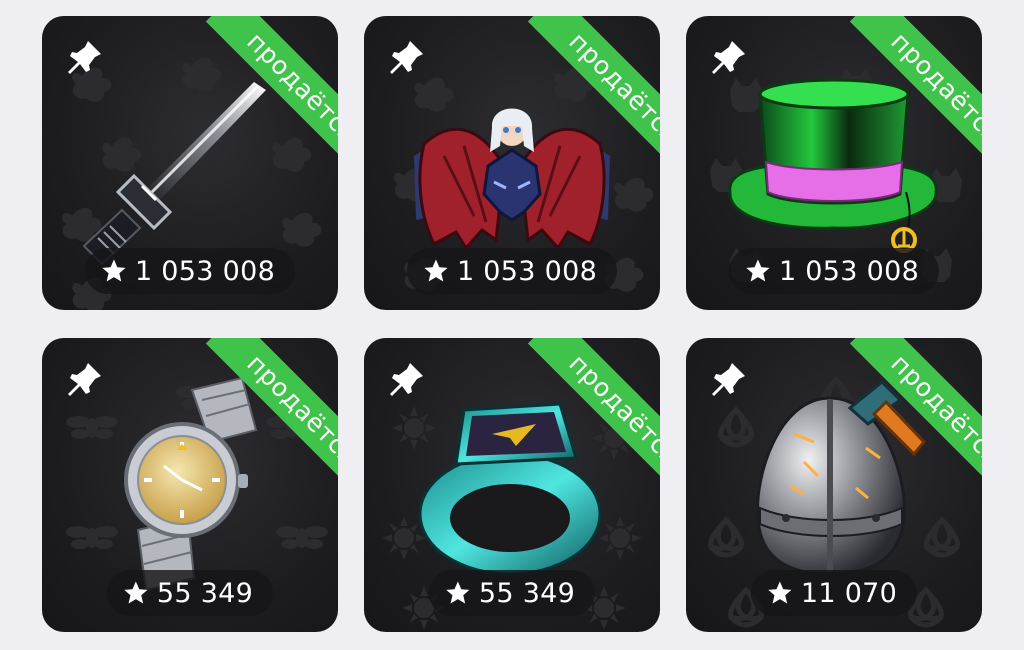 The height and width of the screenshot is (650, 1024). I want to click on gift-card-armored-egg: продаётся 11 070, so click(834, 485).